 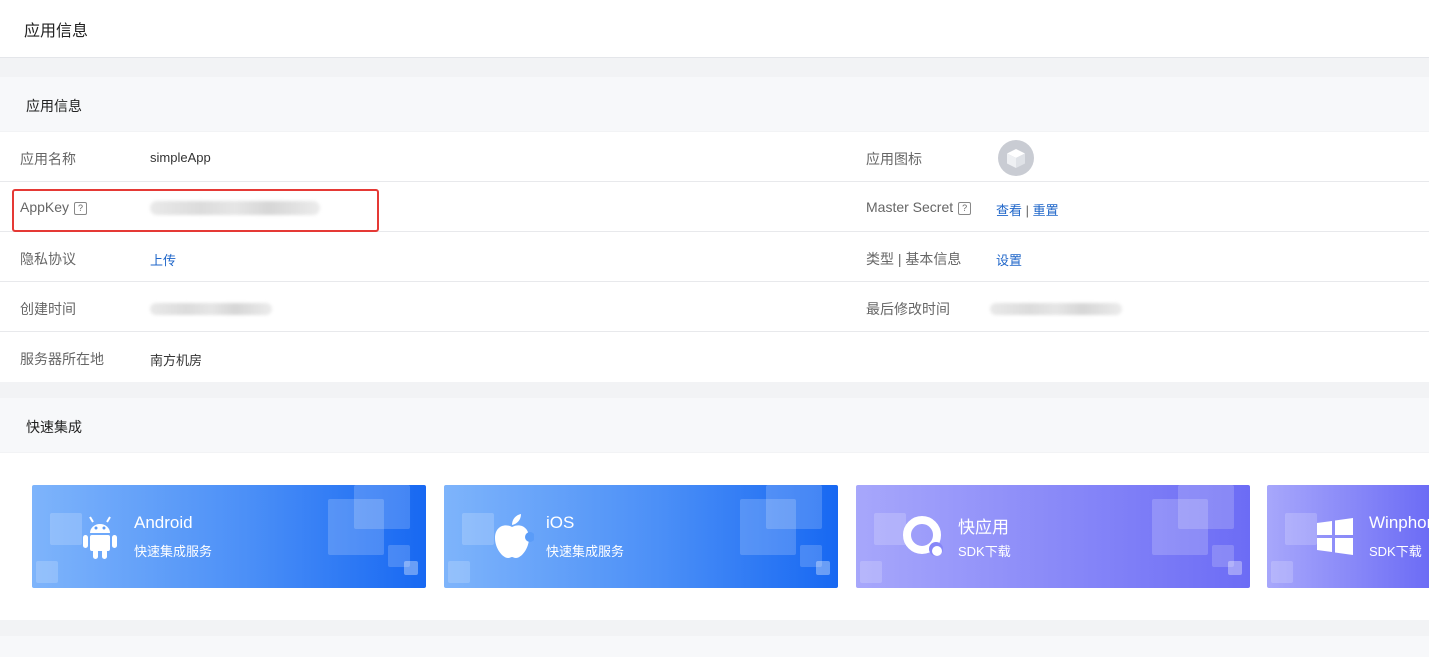 What do you see at coordinates (1009, 210) in the screenshot?
I see `view-secret-link: 查看` at bounding box center [1009, 210].